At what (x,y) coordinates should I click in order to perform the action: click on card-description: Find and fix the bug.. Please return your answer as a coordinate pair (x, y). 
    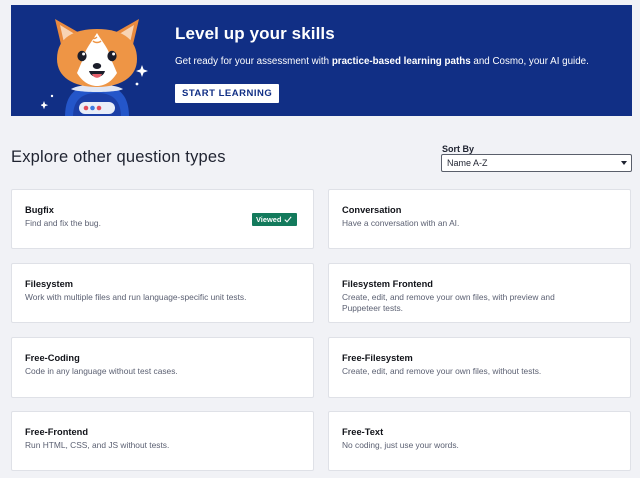
    Looking at the image, I should click on (63, 223).